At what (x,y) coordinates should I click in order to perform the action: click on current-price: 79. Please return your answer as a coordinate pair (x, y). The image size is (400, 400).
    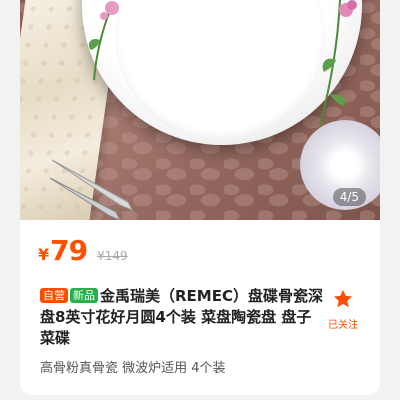
    Looking at the image, I should click on (69, 250).